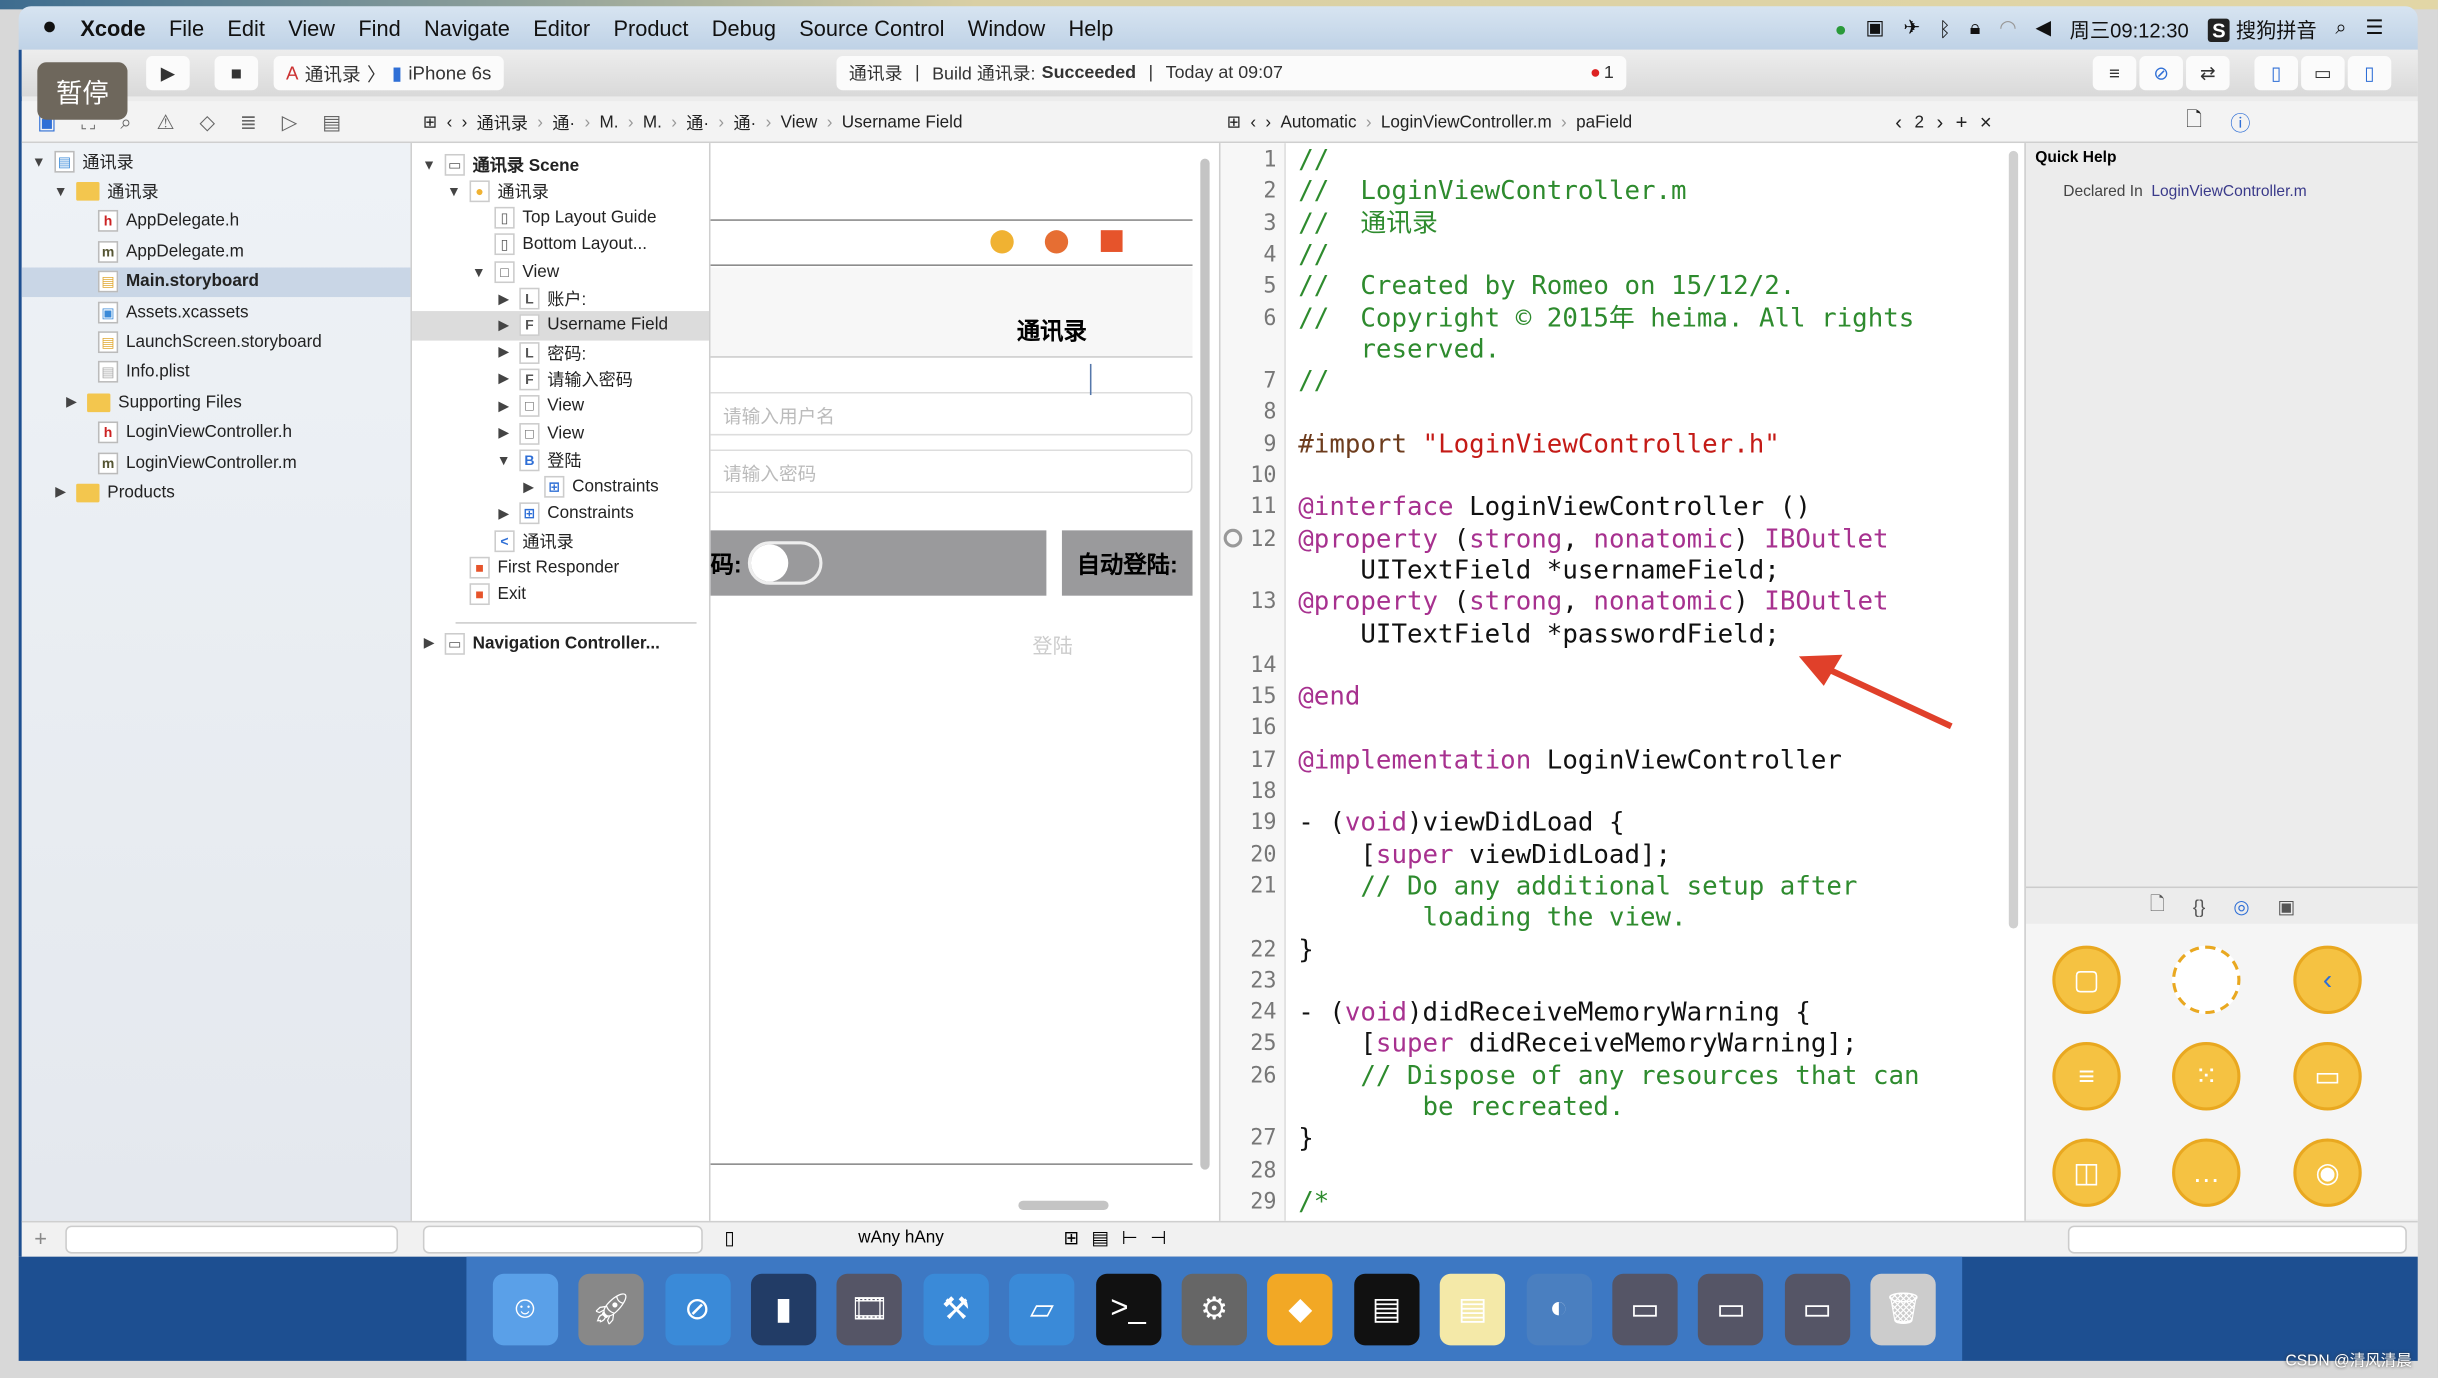 Image resolution: width=2438 pixels, height=1378 pixels. What do you see at coordinates (2327, 980) in the screenshot?
I see `navigation-controller-icon: ‹` at bounding box center [2327, 980].